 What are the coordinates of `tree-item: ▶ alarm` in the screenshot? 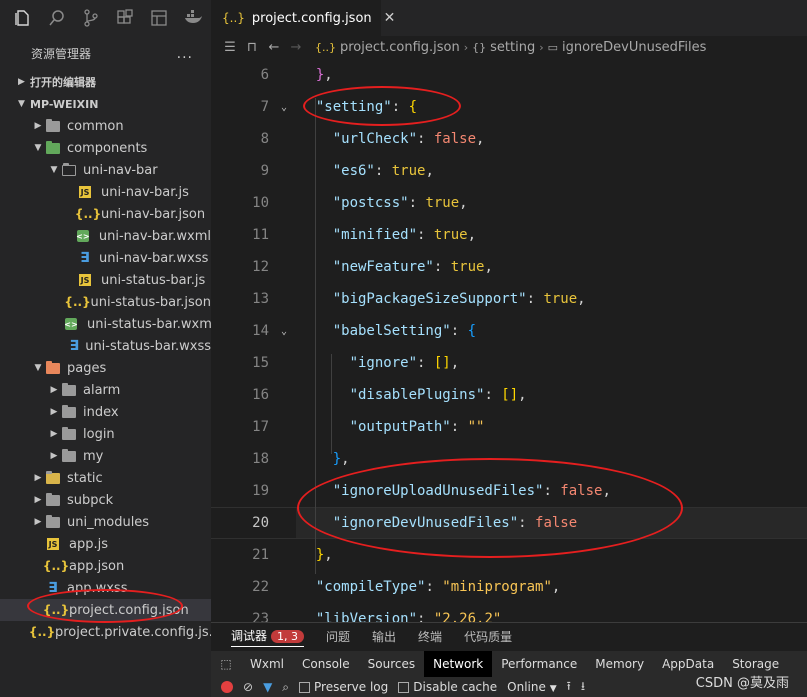 It's located at (105, 390).